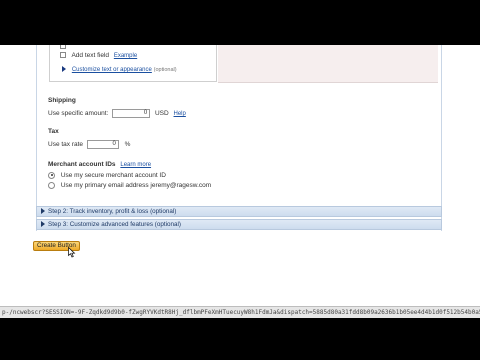 The width and height of the screenshot is (480, 360). Describe the element at coordinates (82, 164) in the screenshot. I see `merchant-heading: Merchant account IDs` at that location.